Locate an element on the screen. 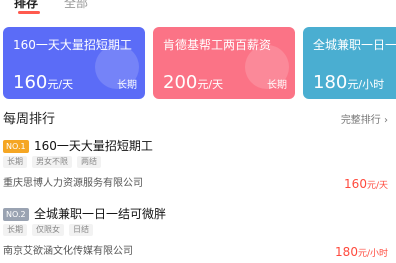 Image resolution: width=396 pixels, height=263 pixels. card-salary: 200元/天 is located at coordinates (193, 82).